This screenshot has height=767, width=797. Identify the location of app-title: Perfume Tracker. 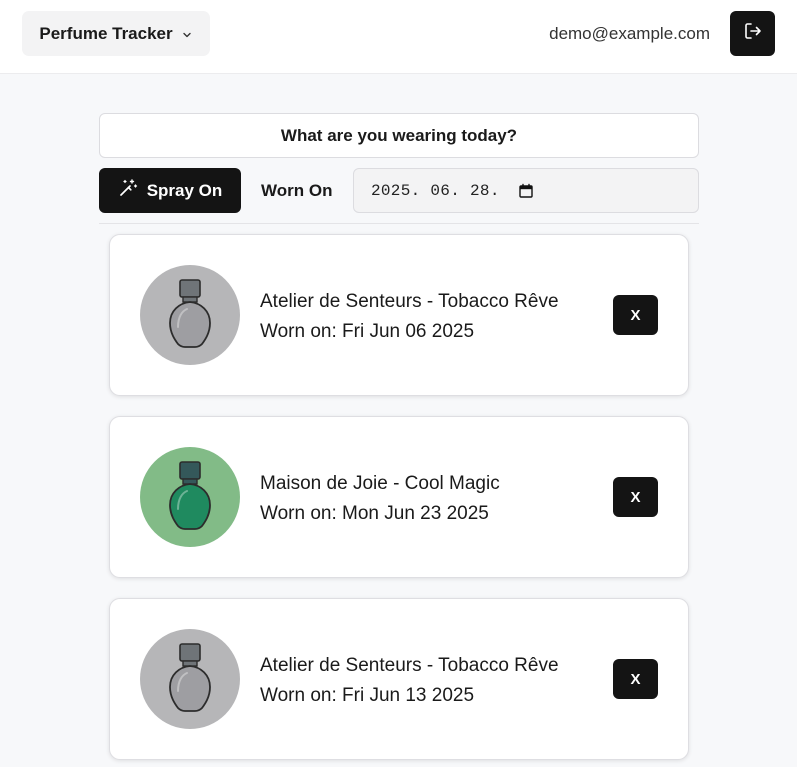
(106, 33).